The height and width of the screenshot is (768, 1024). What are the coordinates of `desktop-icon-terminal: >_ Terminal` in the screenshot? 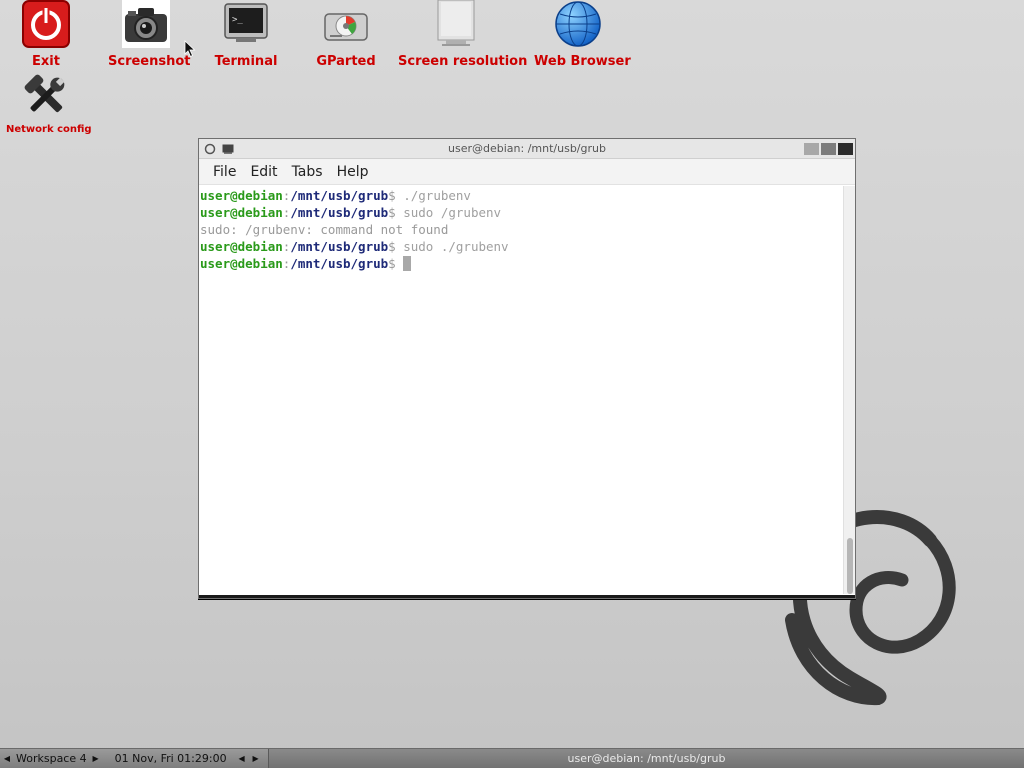 It's located at (246, 34).